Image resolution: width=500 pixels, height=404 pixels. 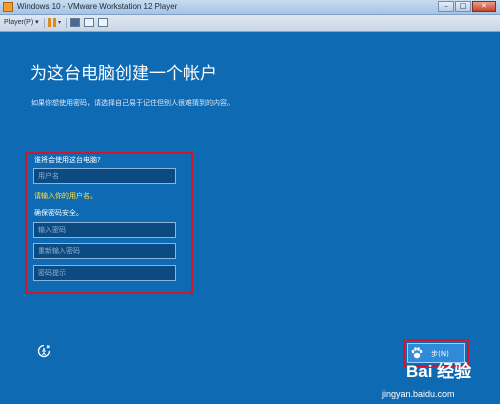 What do you see at coordinates (123, 74) in the screenshot?
I see `page-title: 为这台电脑创建一个帐户` at bounding box center [123, 74].